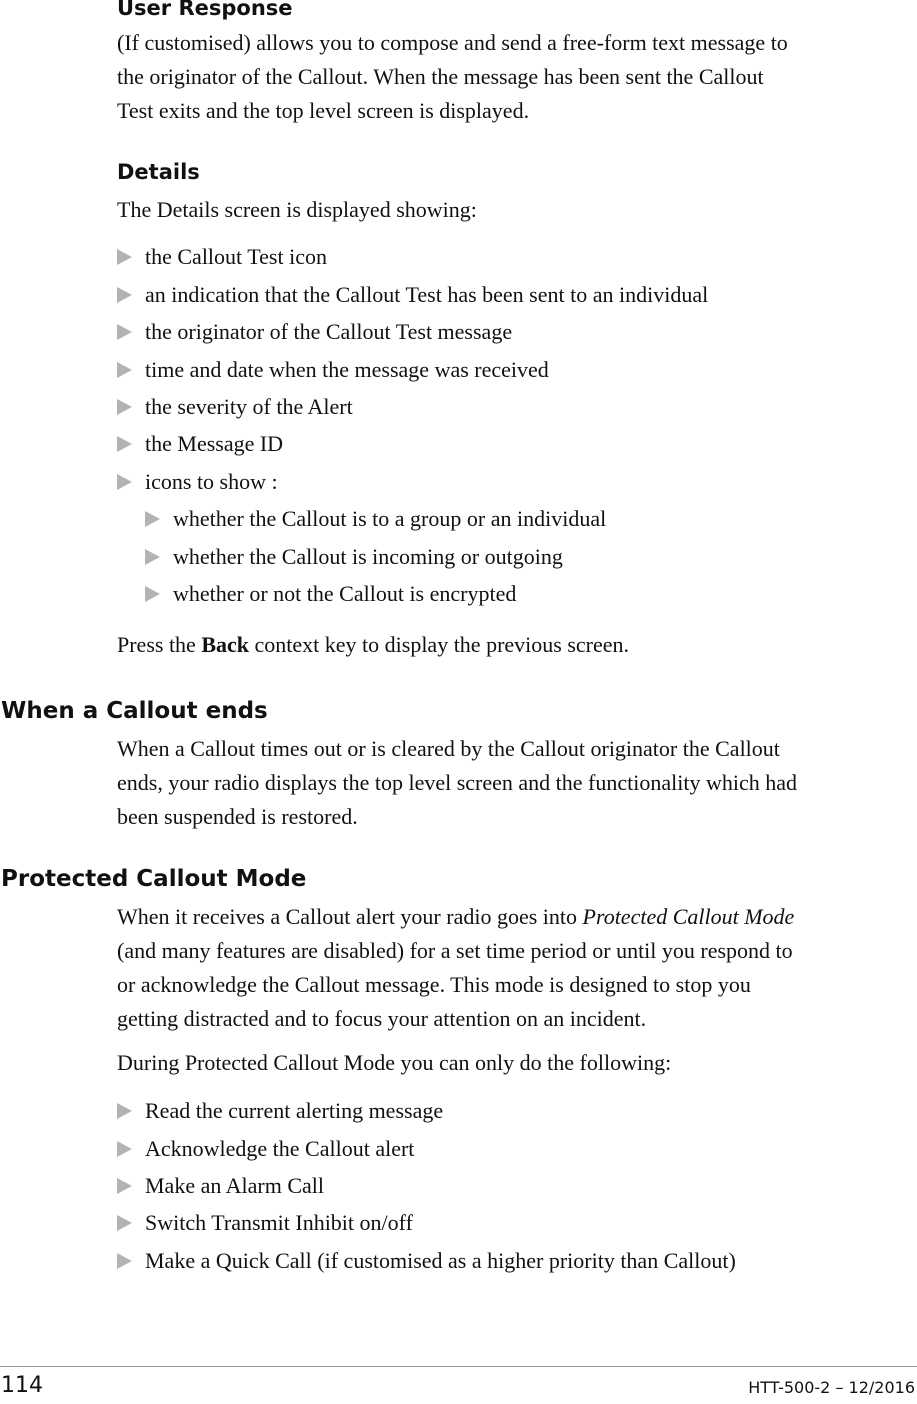 Image resolution: width=917 pixels, height=1404 pixels. I want to click on document-id: HTT-500-2 – 12/2016, so click(831, 1387).